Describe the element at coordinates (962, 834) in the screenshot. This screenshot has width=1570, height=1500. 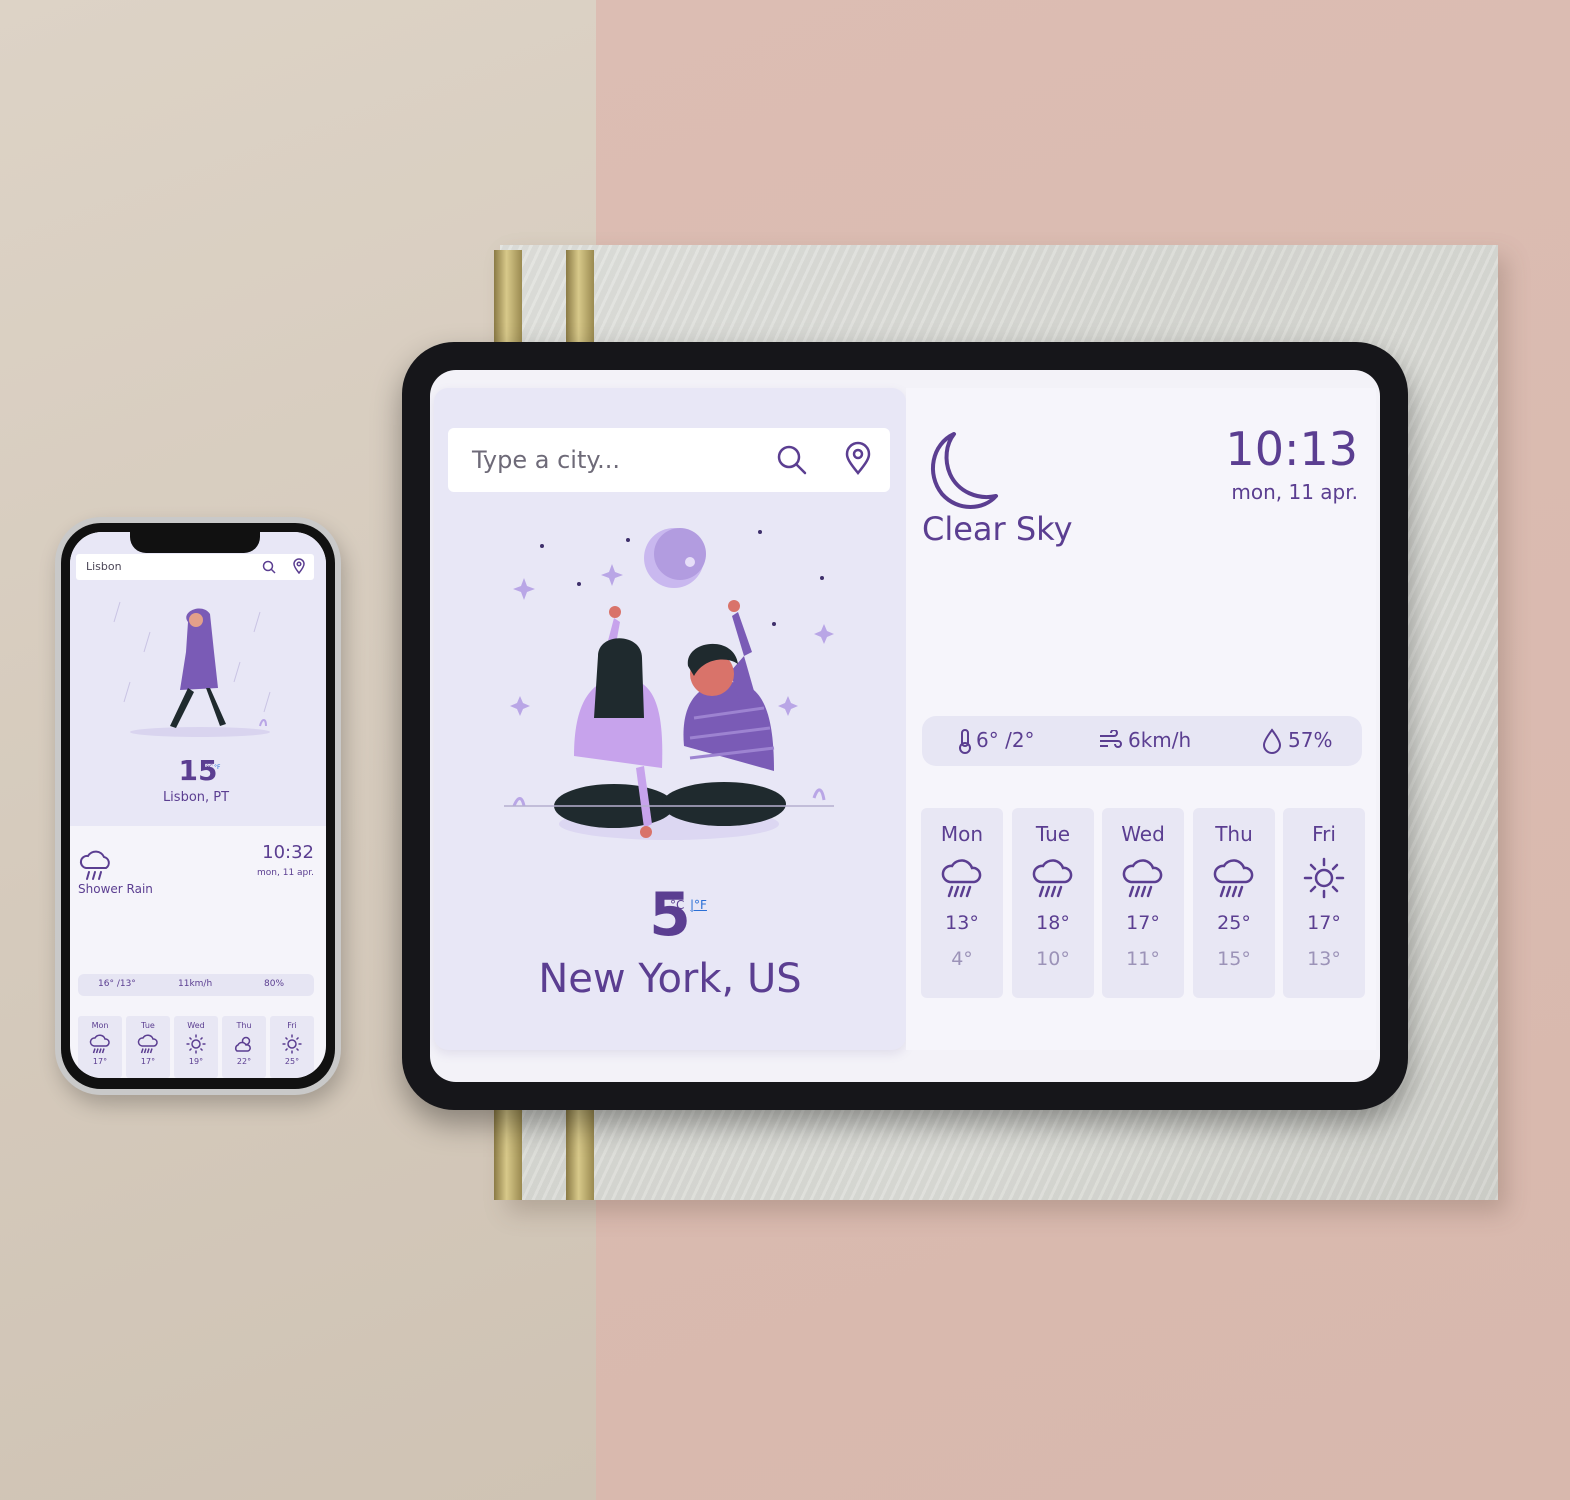
I see `forecast-day-name: Mon` at that location.